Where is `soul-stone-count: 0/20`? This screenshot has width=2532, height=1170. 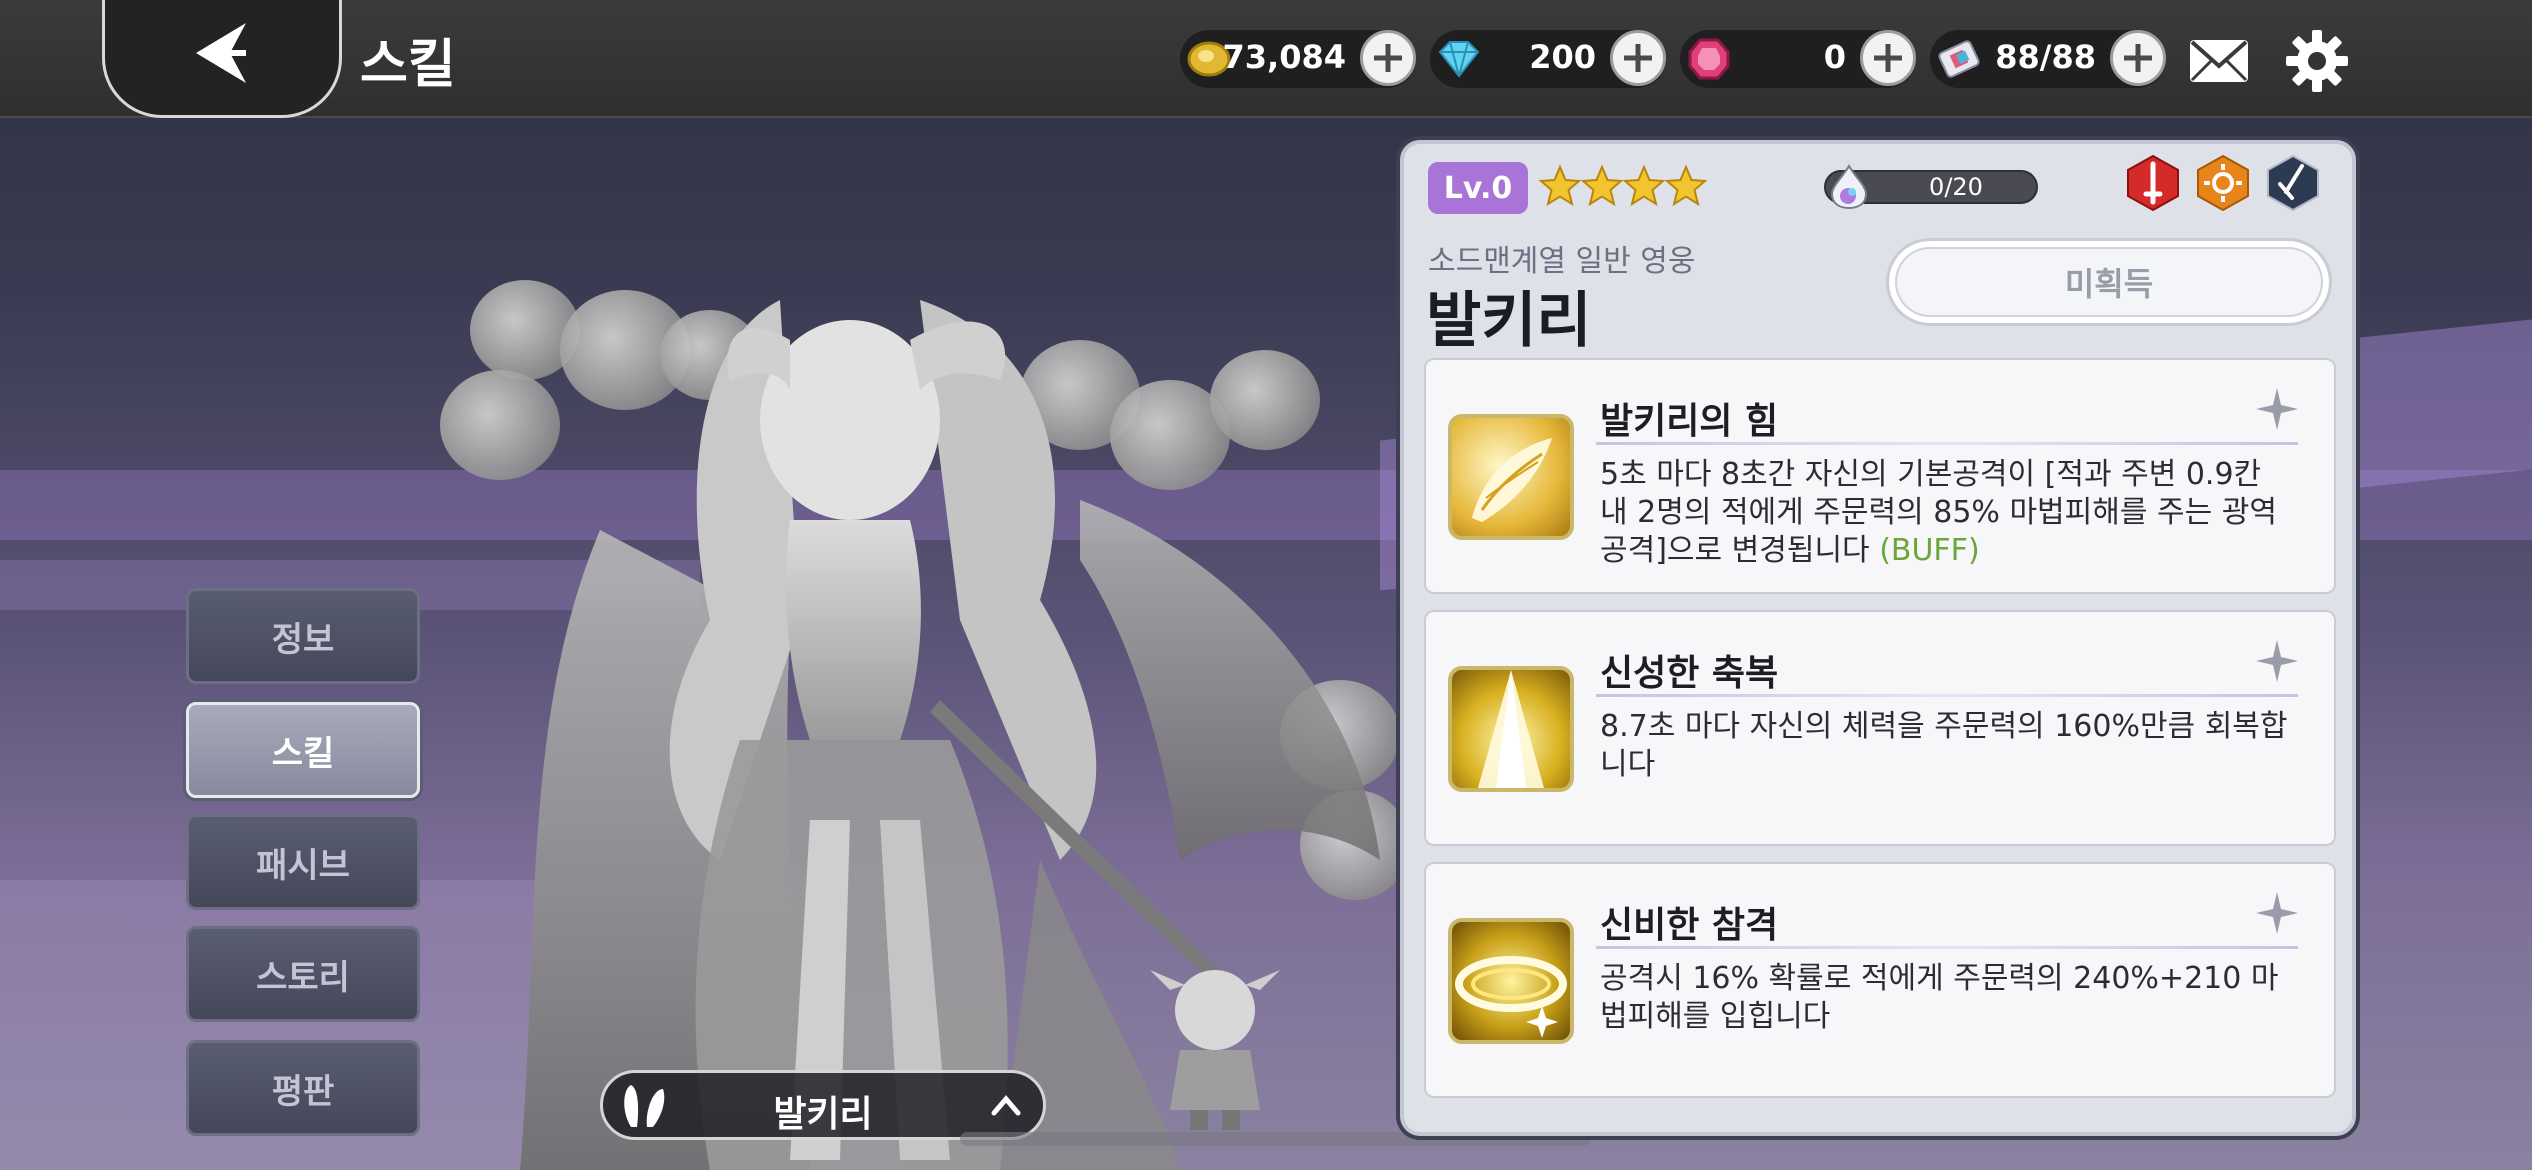
soul-stone-count: 0/20 is located at coordinates (1956, 187).